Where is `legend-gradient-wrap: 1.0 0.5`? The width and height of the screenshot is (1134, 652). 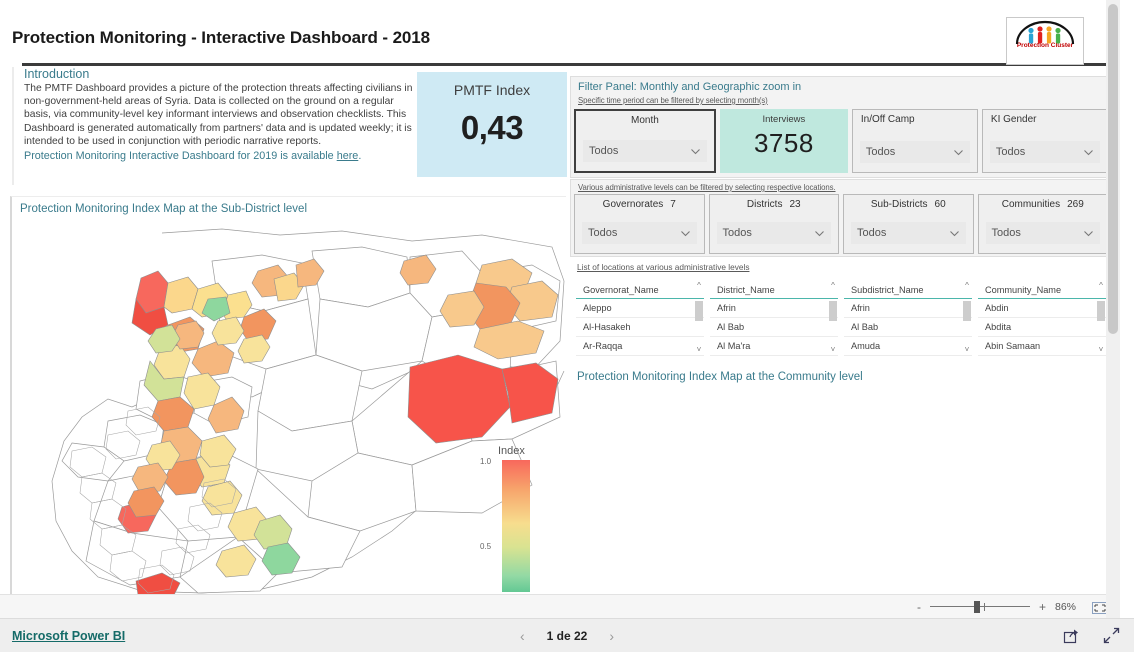
legend-gradient-wrap: 1.0 0.5 is located at coordinates (512, 524).